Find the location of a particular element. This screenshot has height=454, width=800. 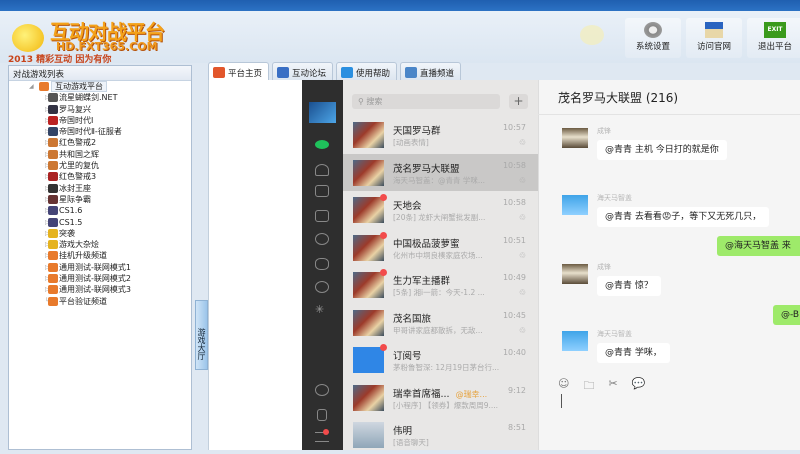

chat-list-item: 茂名罗马大联盟 10:58 海天马智盖：@青青 学咪... ♲ is located at coordinates (440, 172).